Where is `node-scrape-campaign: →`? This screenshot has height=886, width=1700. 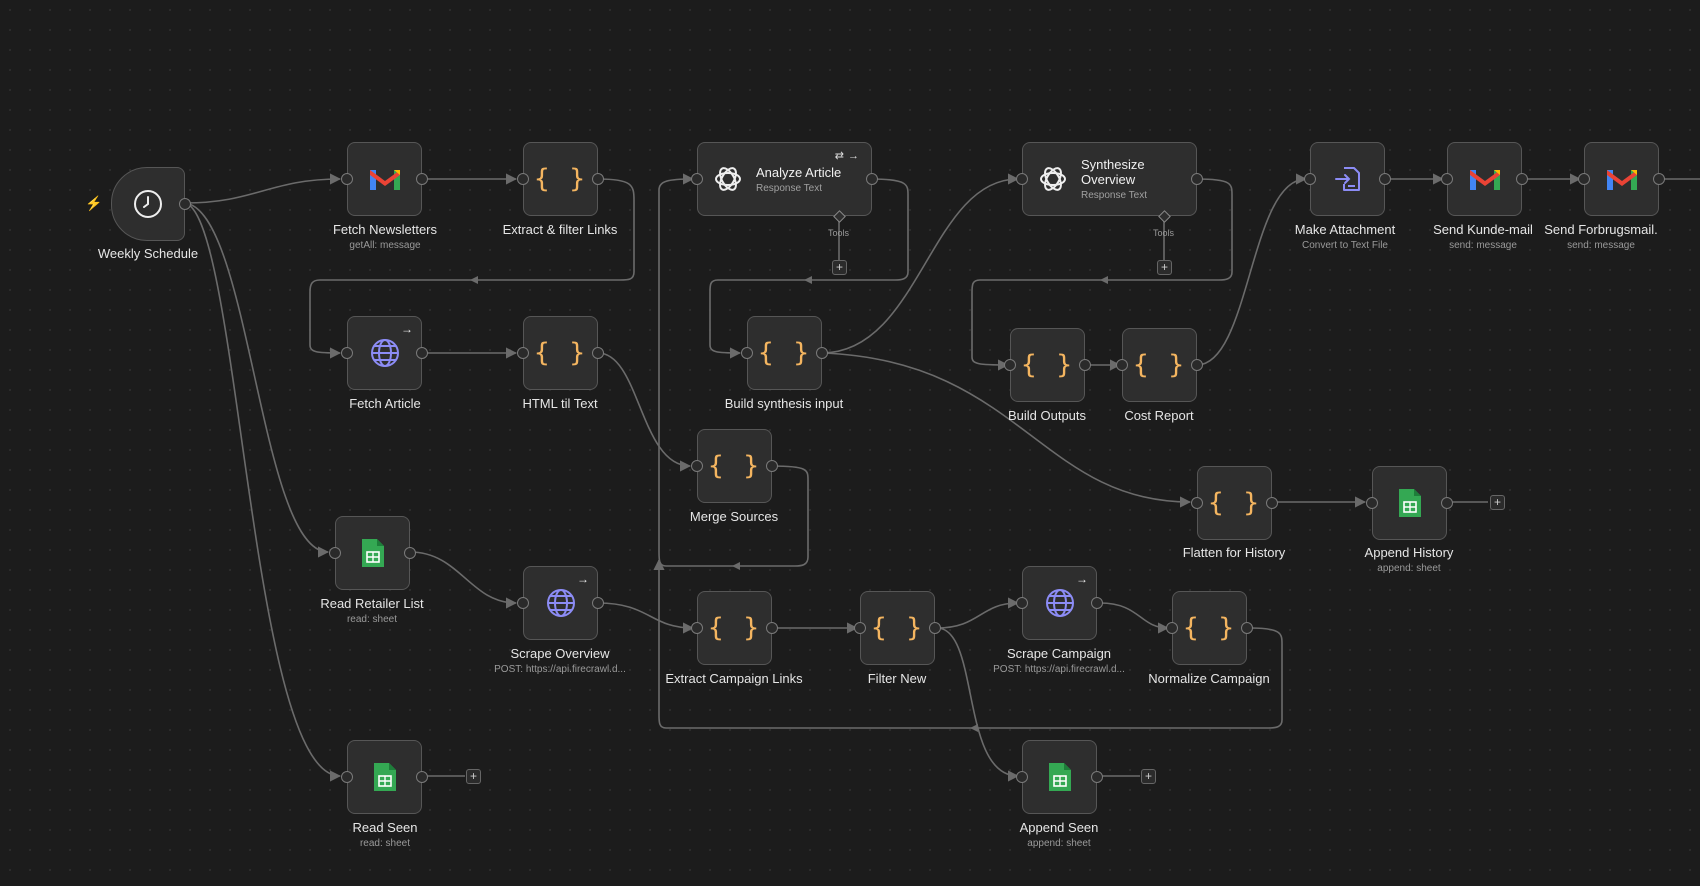 node-scrape-campaign: → is located at coordinates (1059, 603).